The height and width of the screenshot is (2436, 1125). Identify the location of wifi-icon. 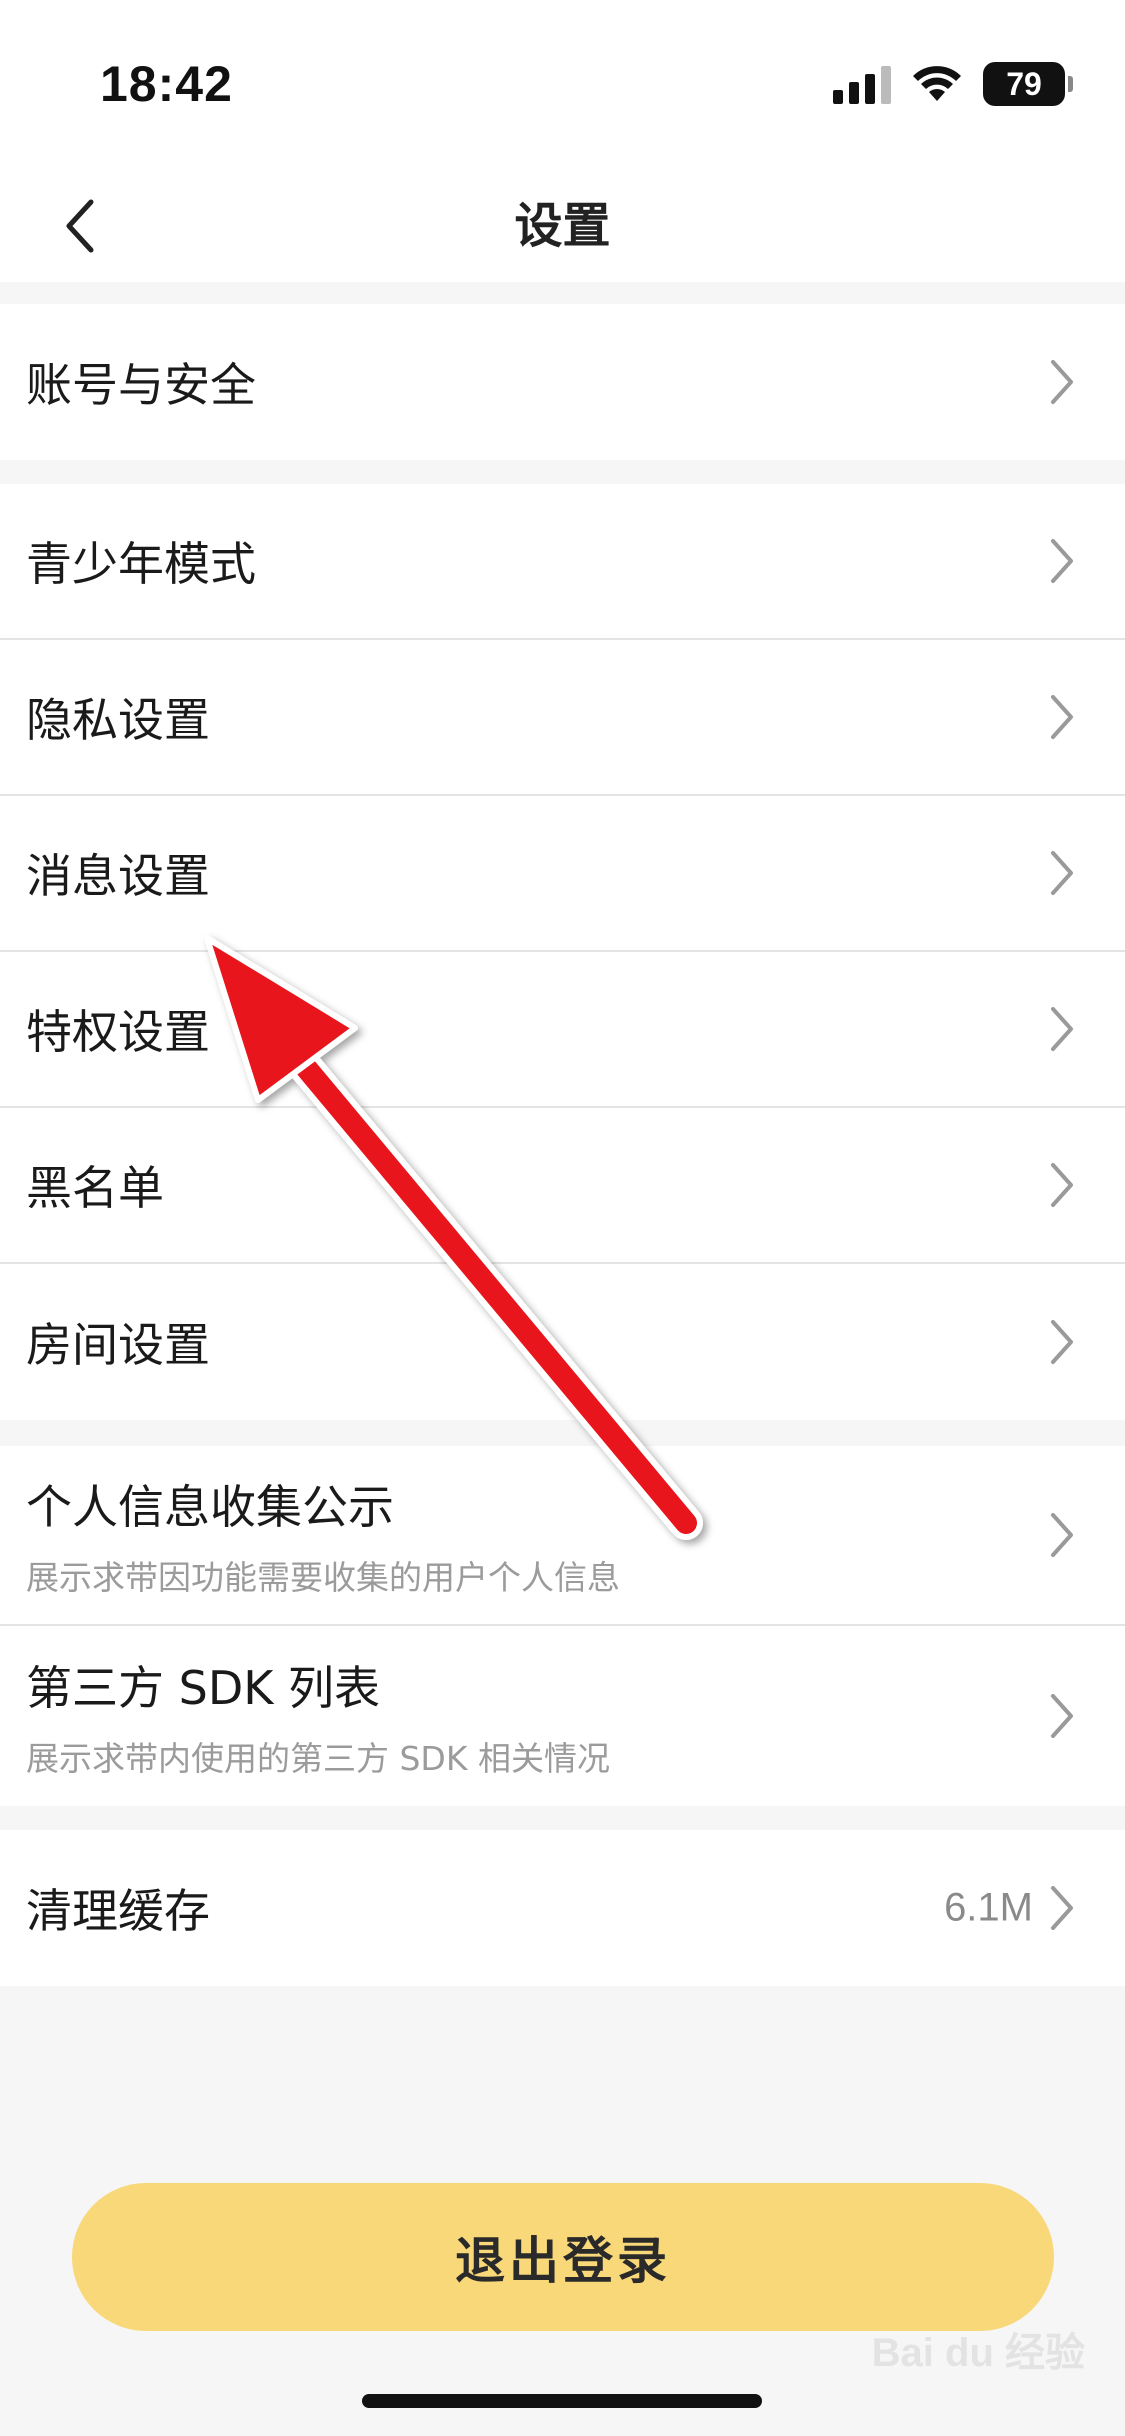
(937, 83).